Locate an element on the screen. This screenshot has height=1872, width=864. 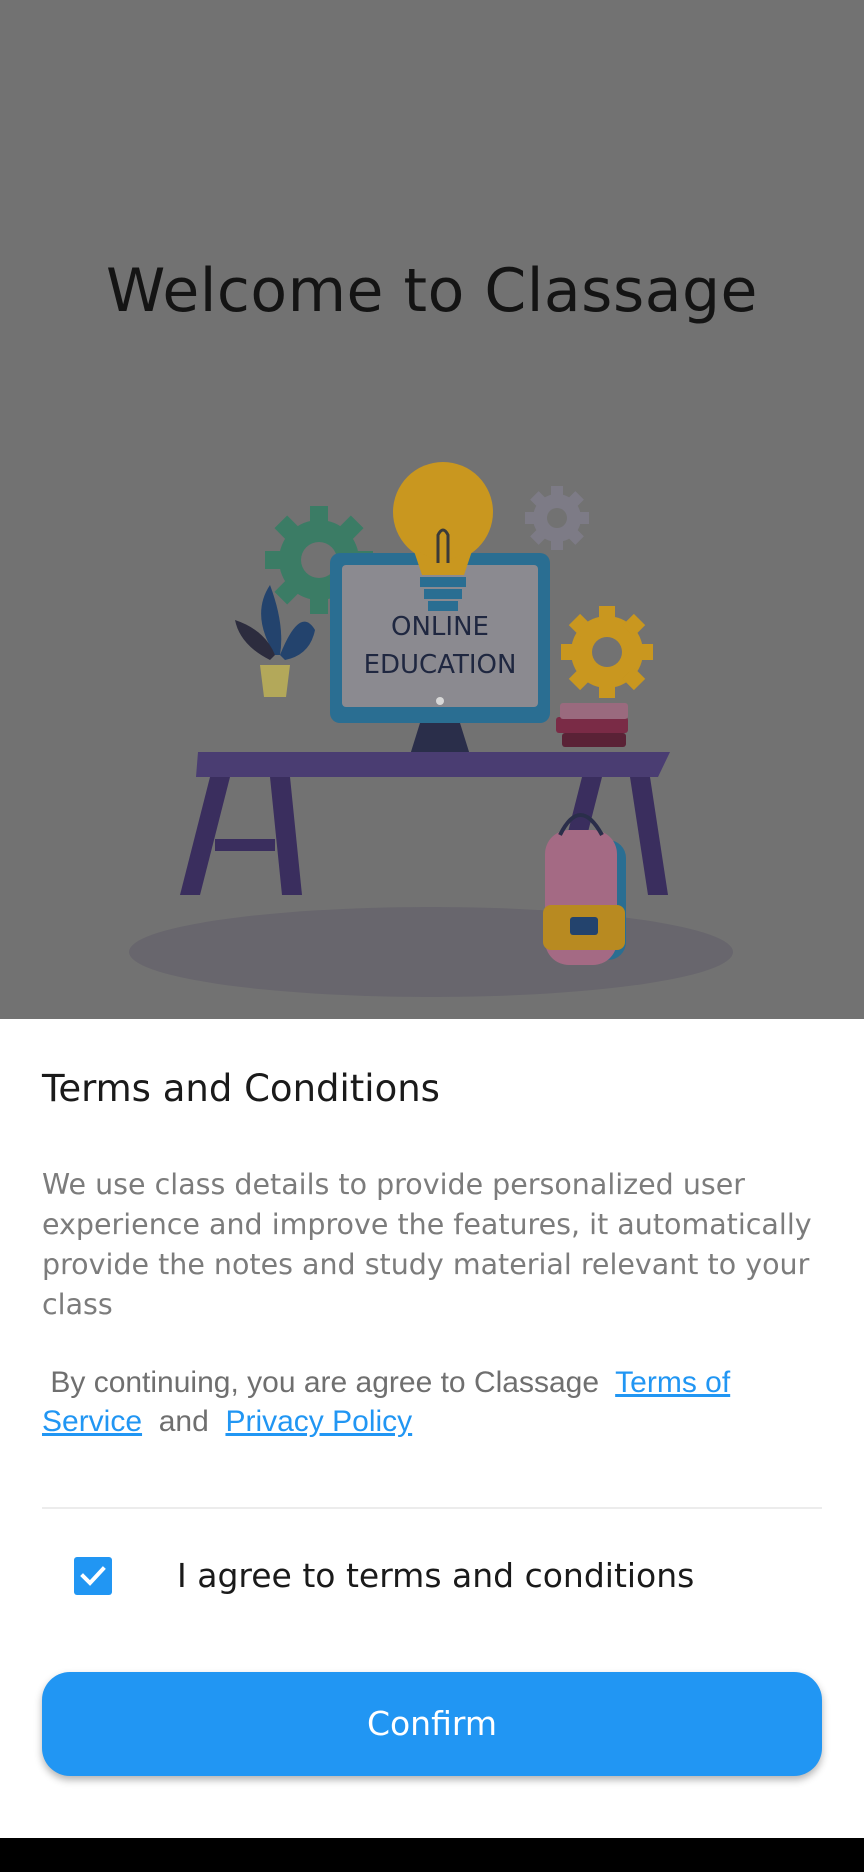
checkmark-icon is located at coordinates (93, 1576).